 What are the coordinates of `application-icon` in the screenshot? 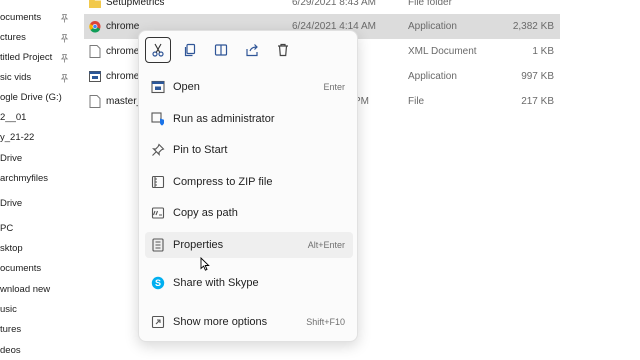 It's located at (95, 76).